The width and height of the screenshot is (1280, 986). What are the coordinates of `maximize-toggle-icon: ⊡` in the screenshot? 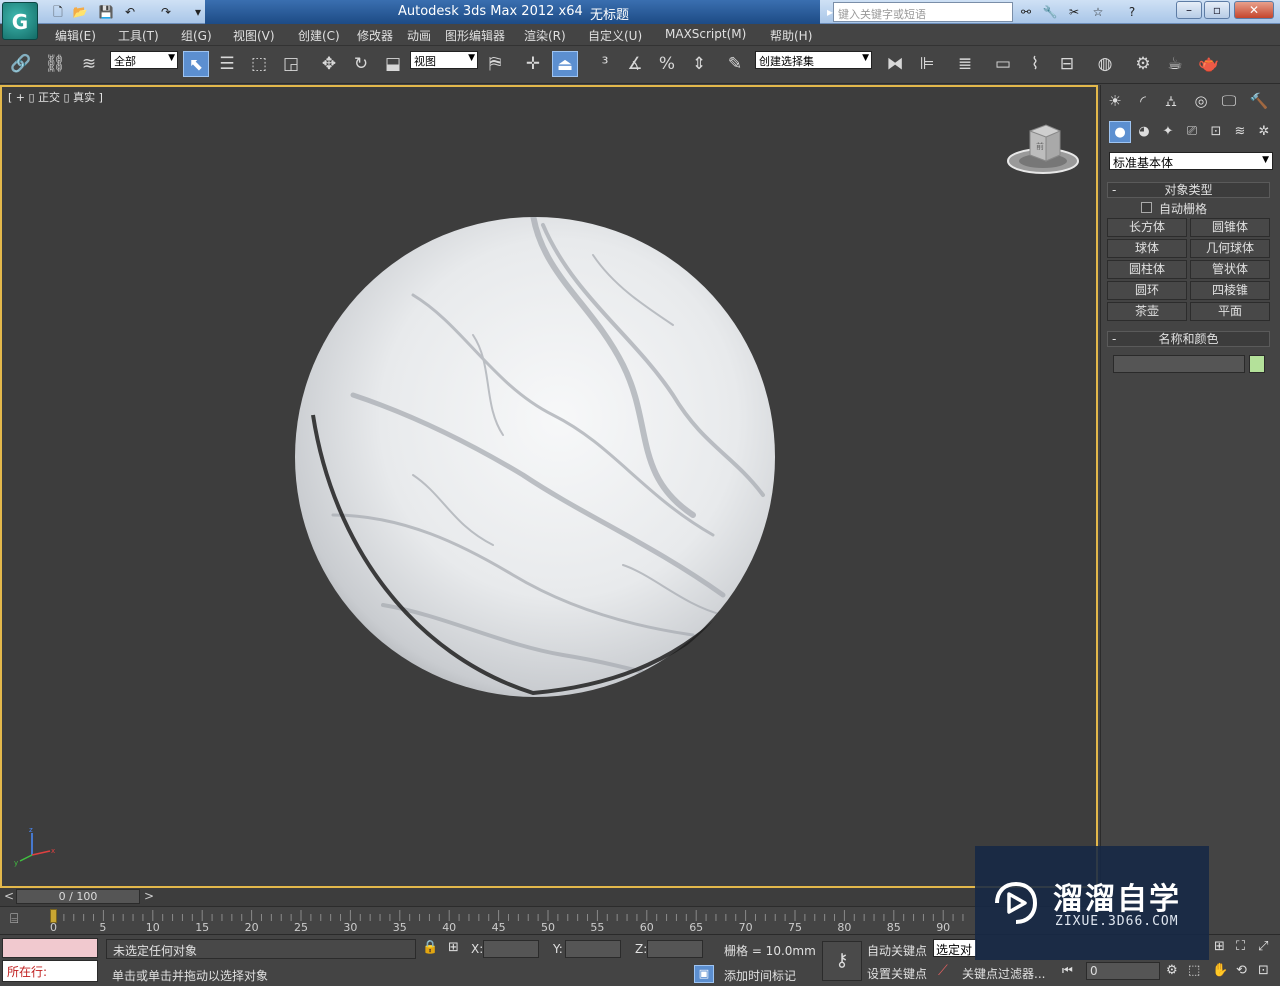 It's located at (1263, 970).